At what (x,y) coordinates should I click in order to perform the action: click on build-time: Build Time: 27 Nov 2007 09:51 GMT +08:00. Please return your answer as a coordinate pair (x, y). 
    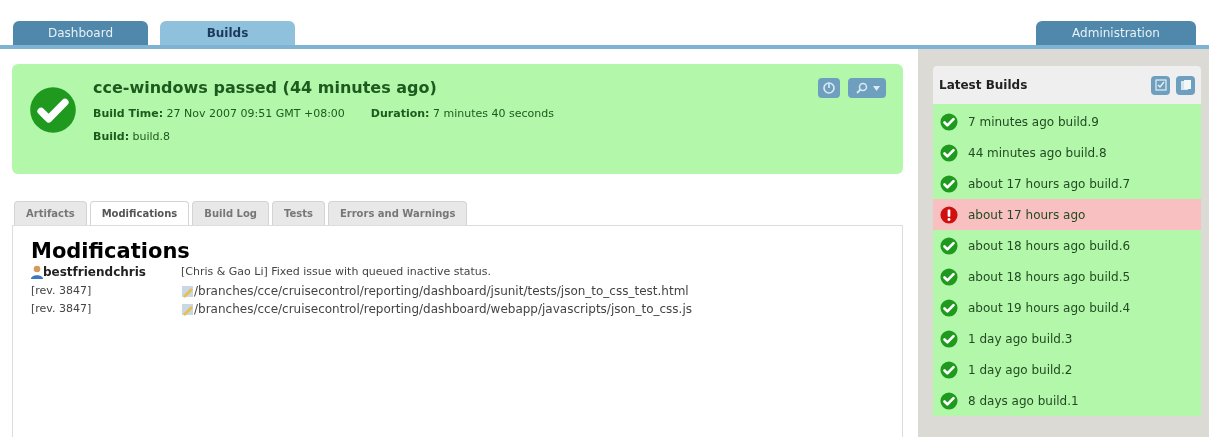
    Looking at the image, I should click on (219, 114).